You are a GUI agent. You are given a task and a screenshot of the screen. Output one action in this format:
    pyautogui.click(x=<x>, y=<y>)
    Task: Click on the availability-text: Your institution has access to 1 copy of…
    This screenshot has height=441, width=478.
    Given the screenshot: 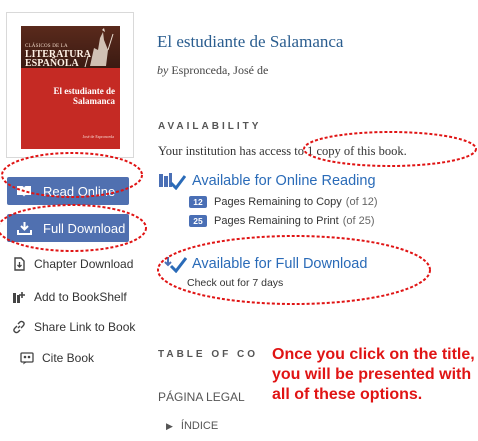 What is the action you would take?
    pyautogui.click(x=282, y=151)
    